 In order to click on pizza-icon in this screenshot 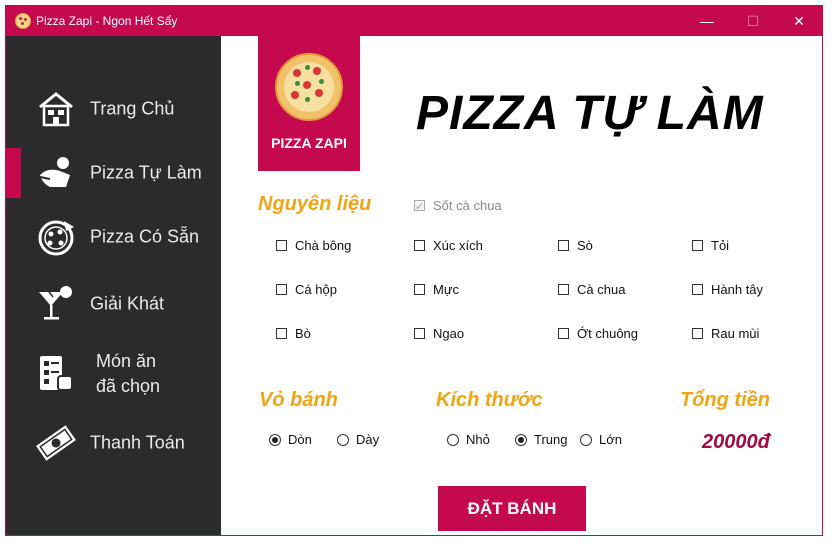, I will do `click(56, 238)`.